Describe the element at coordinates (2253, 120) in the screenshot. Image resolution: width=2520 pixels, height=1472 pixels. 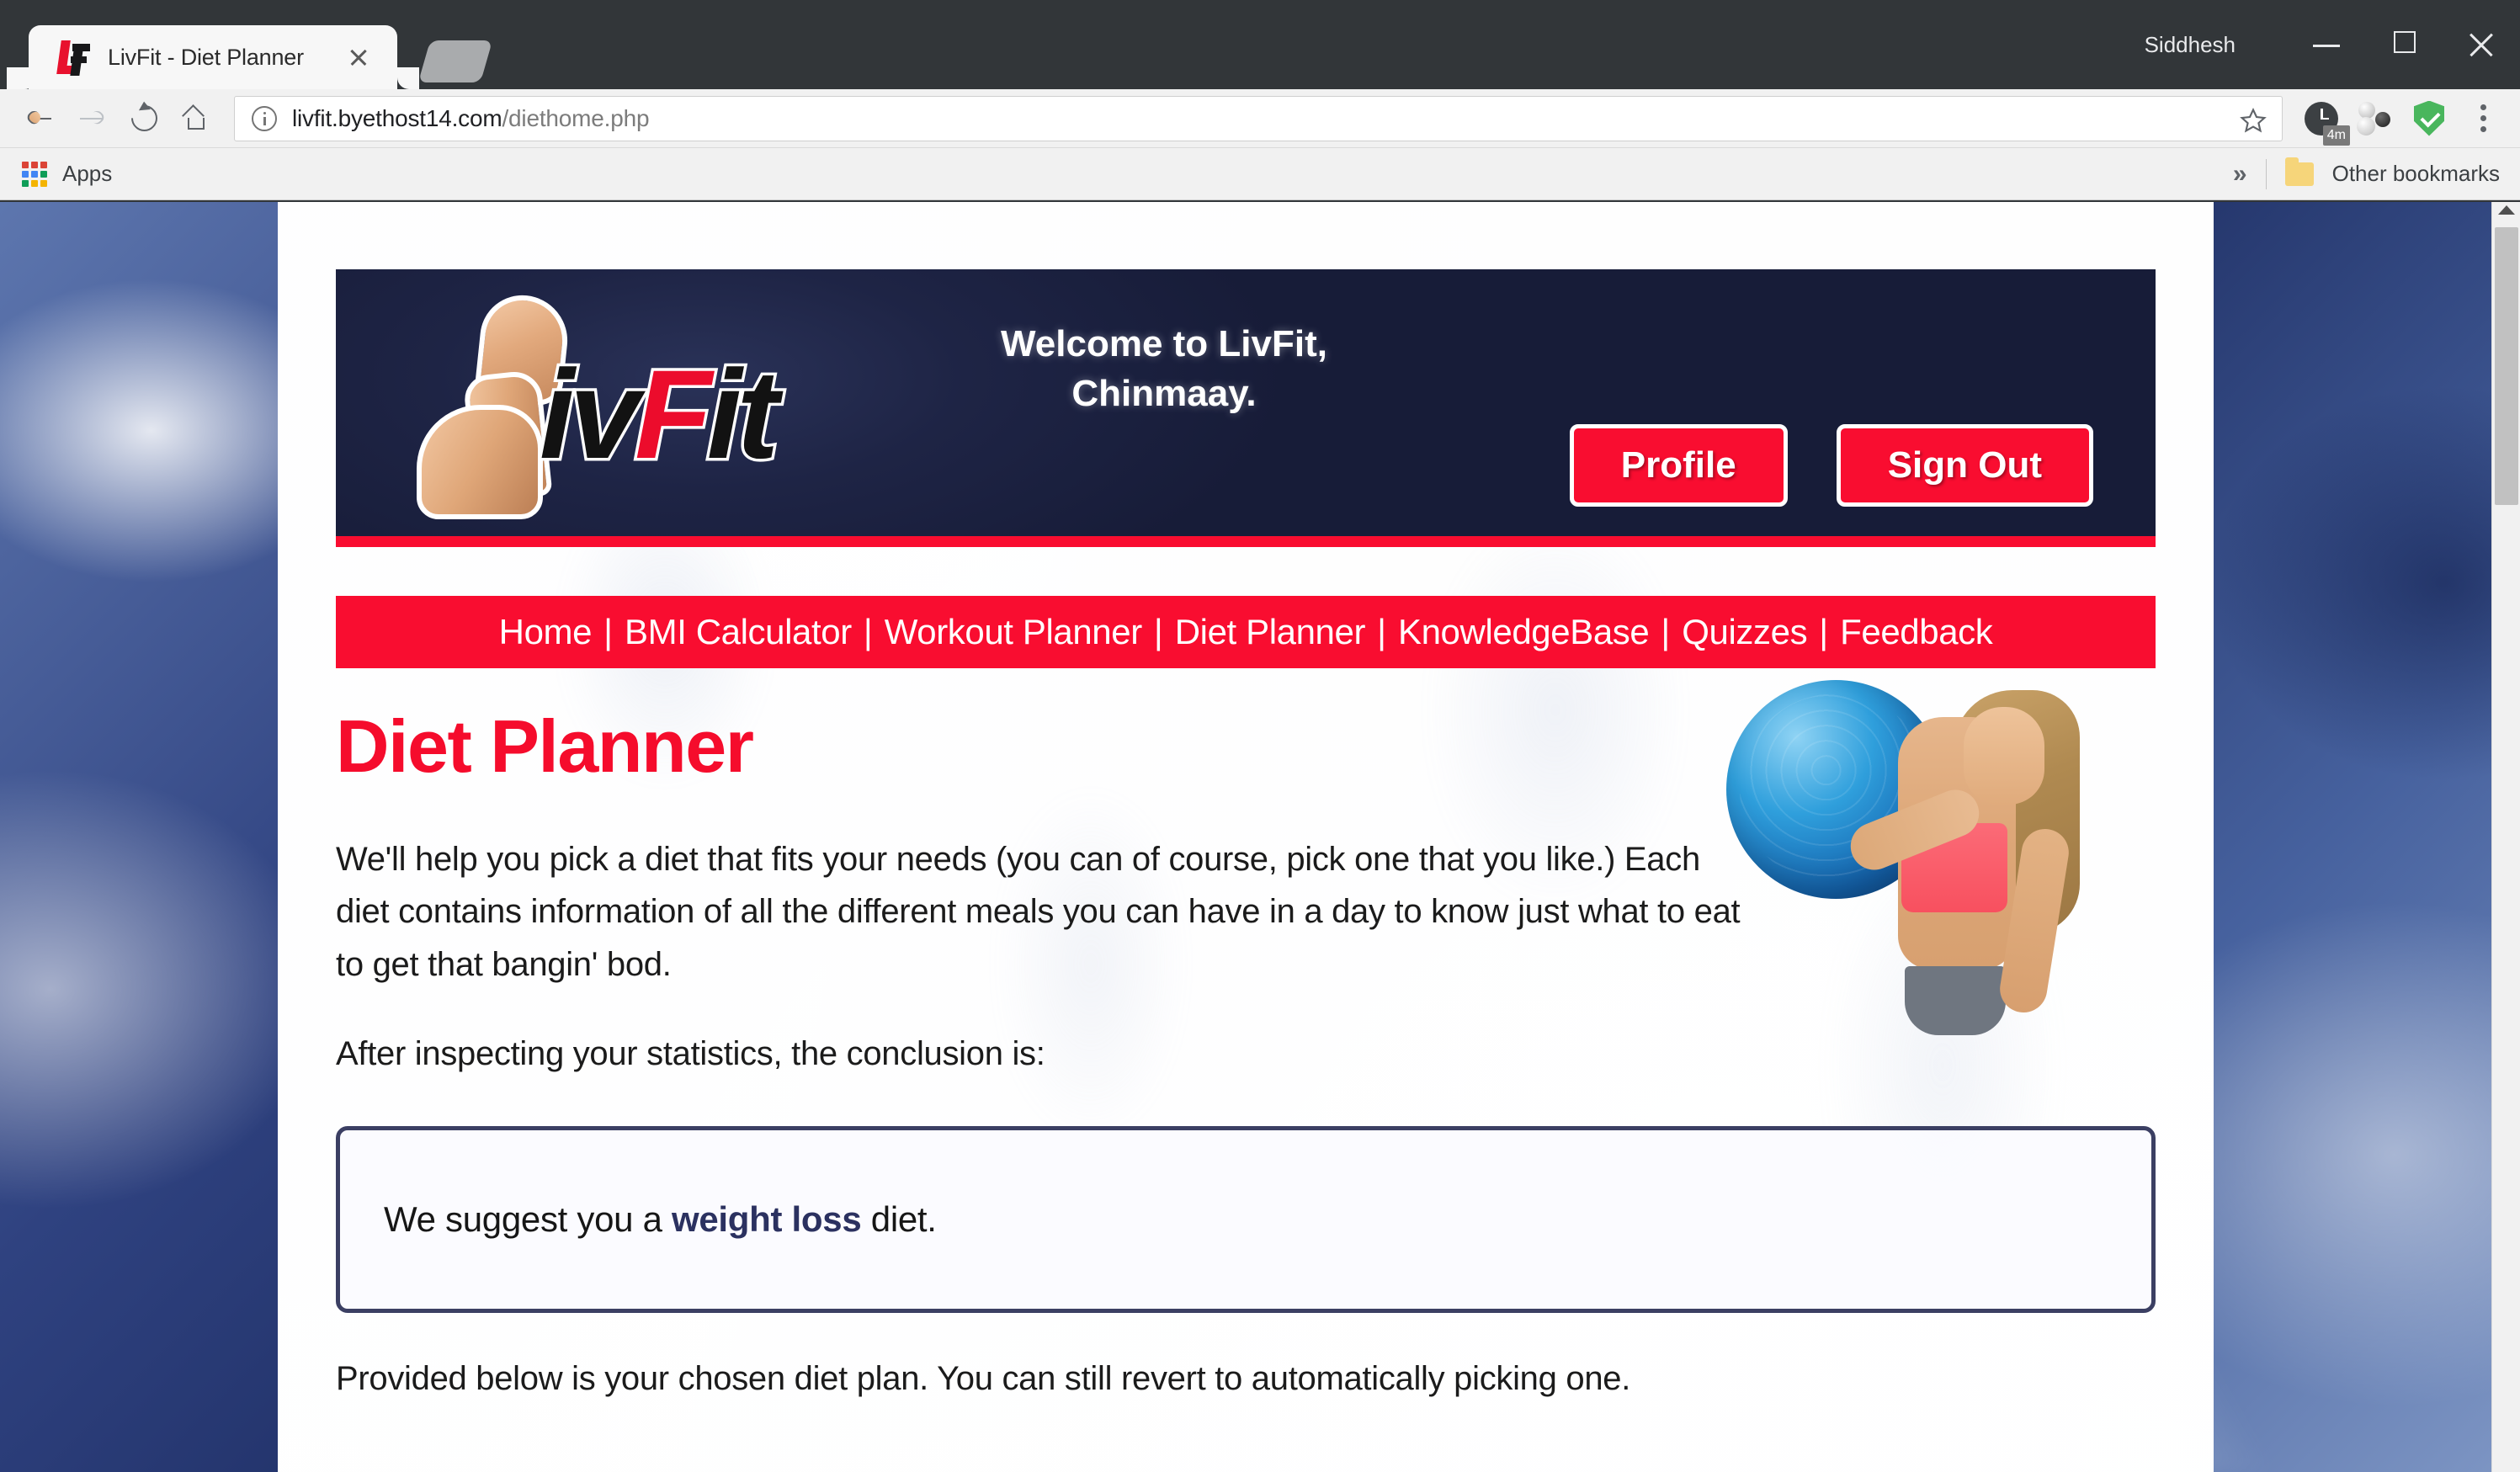
I see `bookmark-star-icon` at that location.